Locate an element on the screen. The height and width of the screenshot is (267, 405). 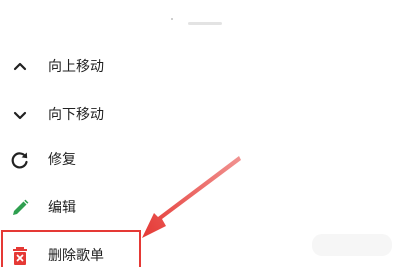
menu-item-label: 向下移动 is located at coordinates (76, 115).